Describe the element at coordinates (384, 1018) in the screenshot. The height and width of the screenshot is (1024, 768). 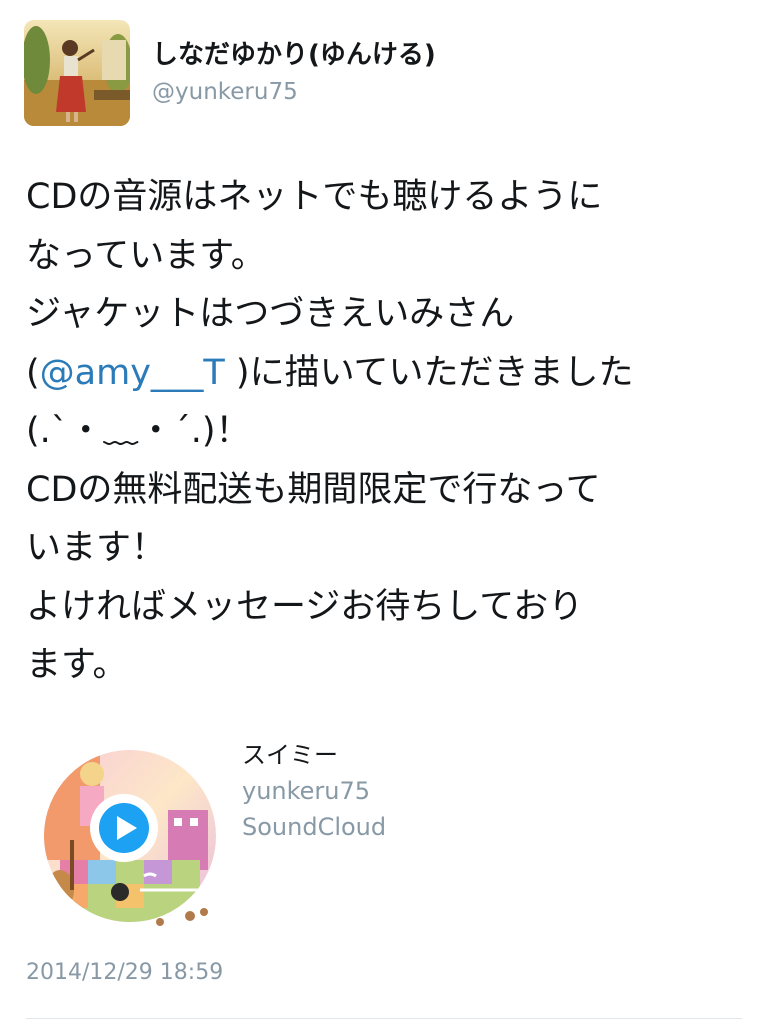
I see `divider` at that location.